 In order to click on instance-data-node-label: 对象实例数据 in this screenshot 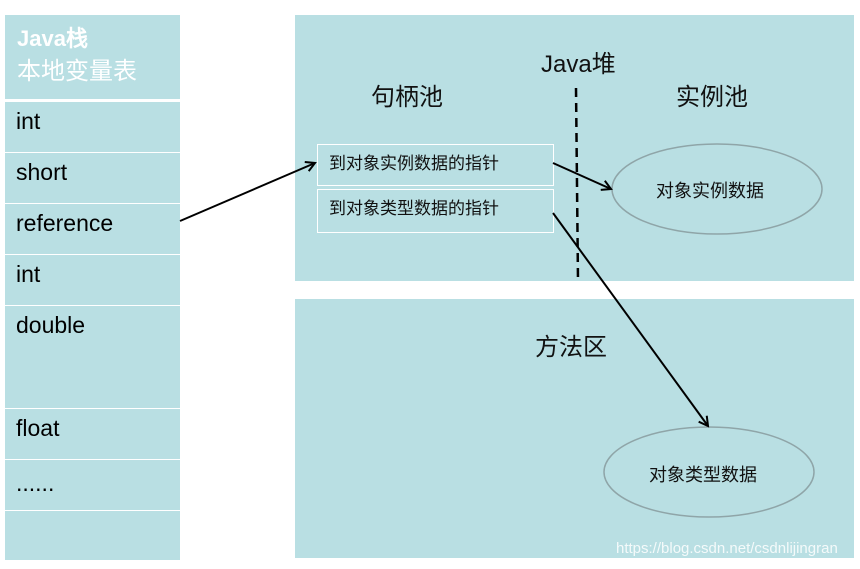, I will do `click(710, 191)`.